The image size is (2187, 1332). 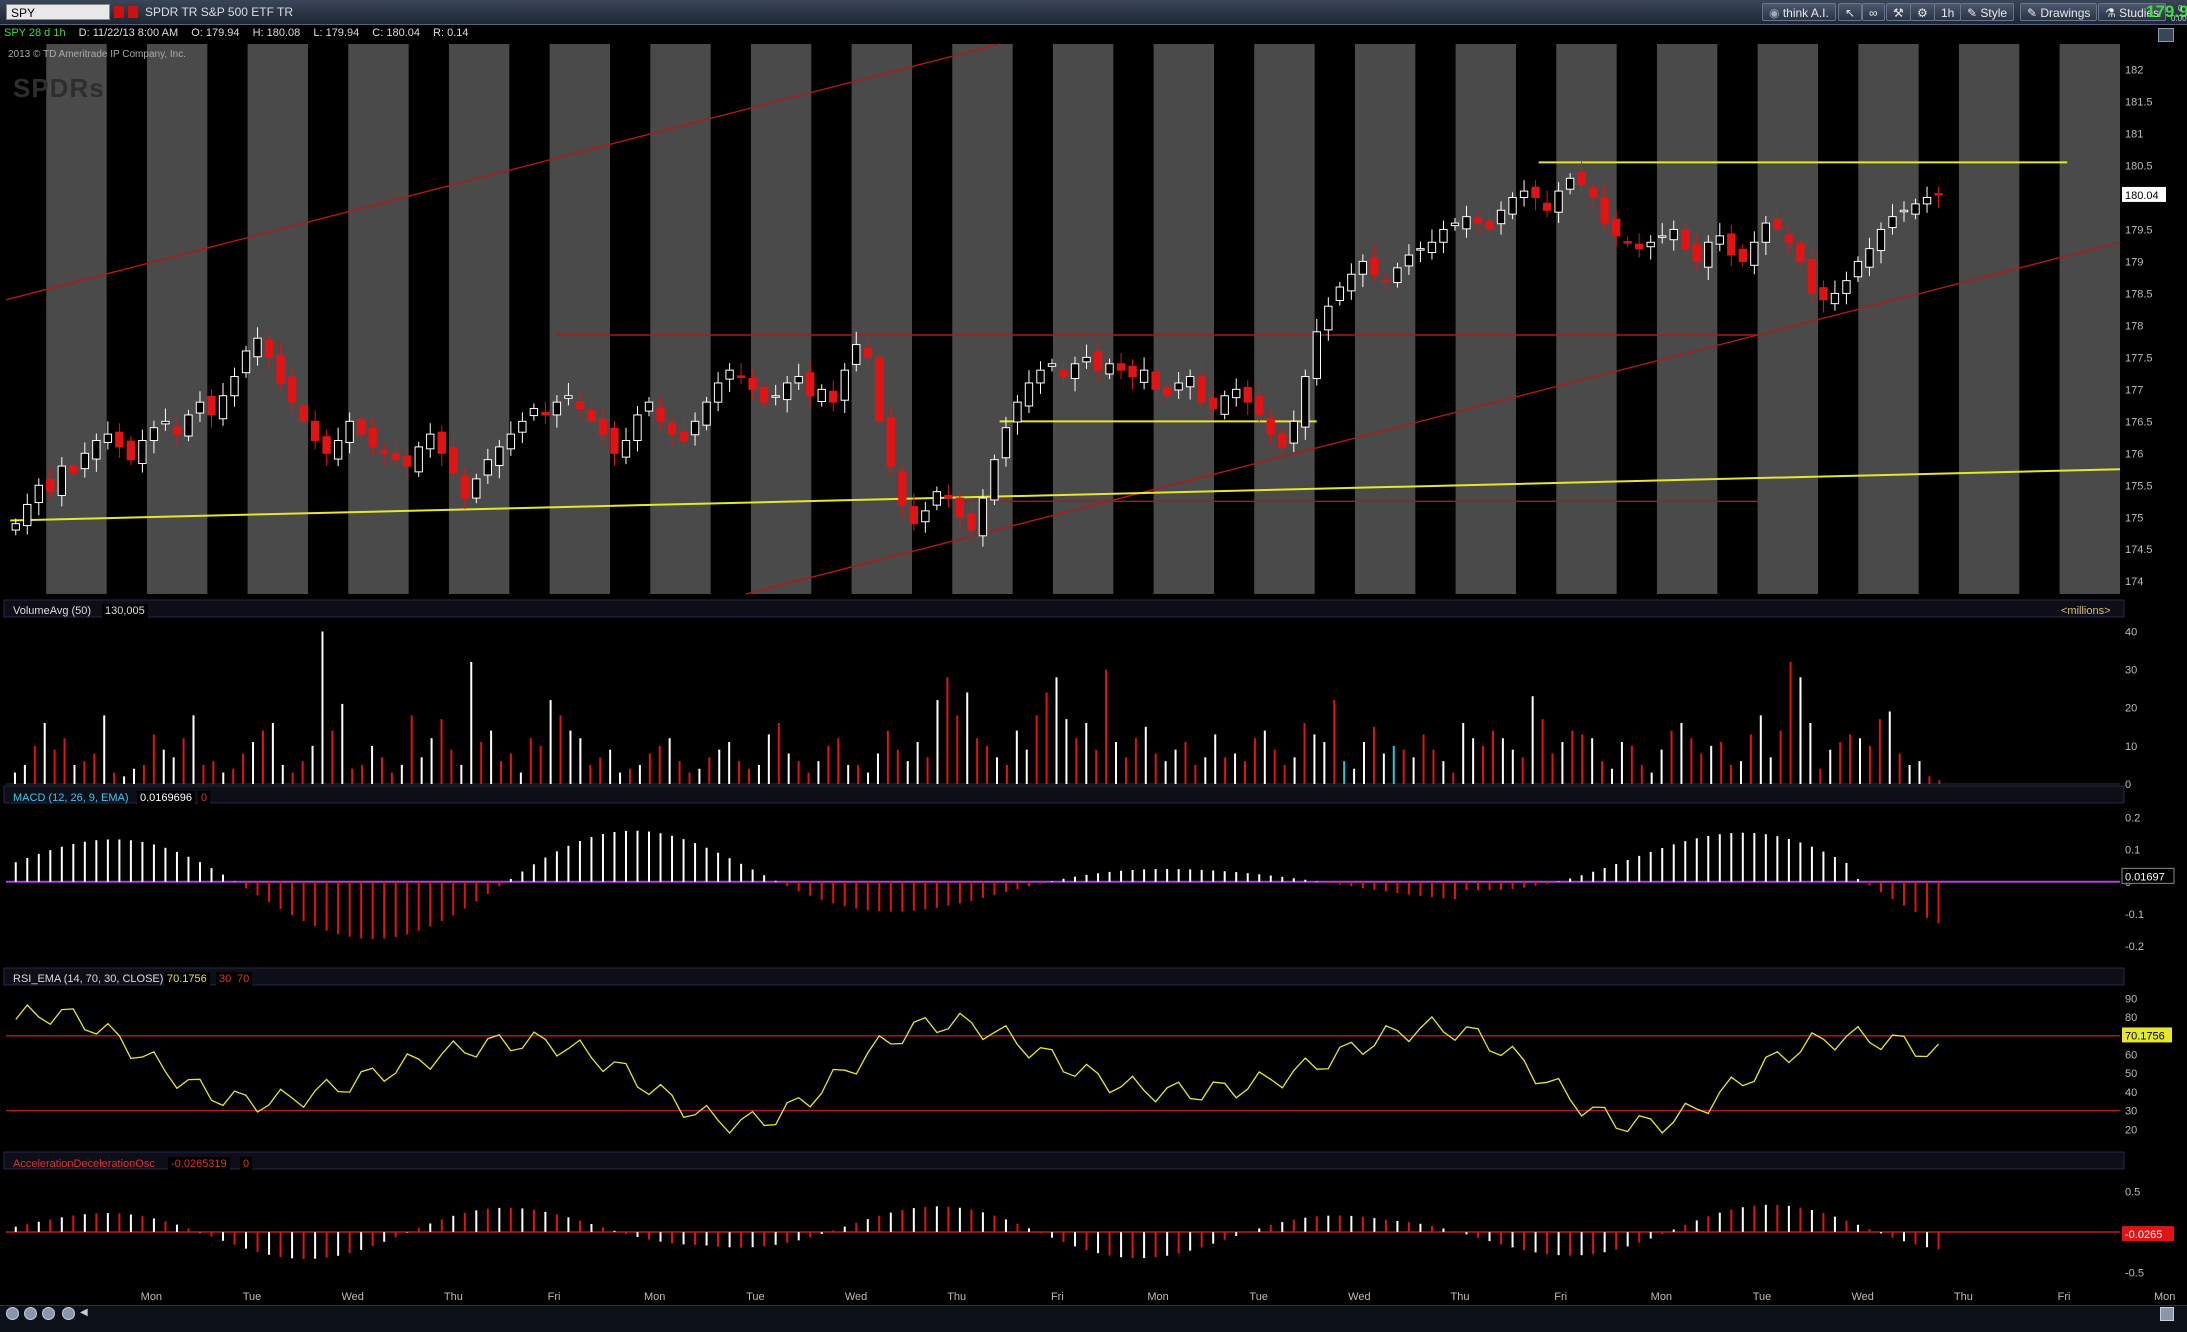 What do you see at coordinates (1093, 1318) in the screenshot?
I see `bottom-status-bar` at bounding box center [1093, 1318].